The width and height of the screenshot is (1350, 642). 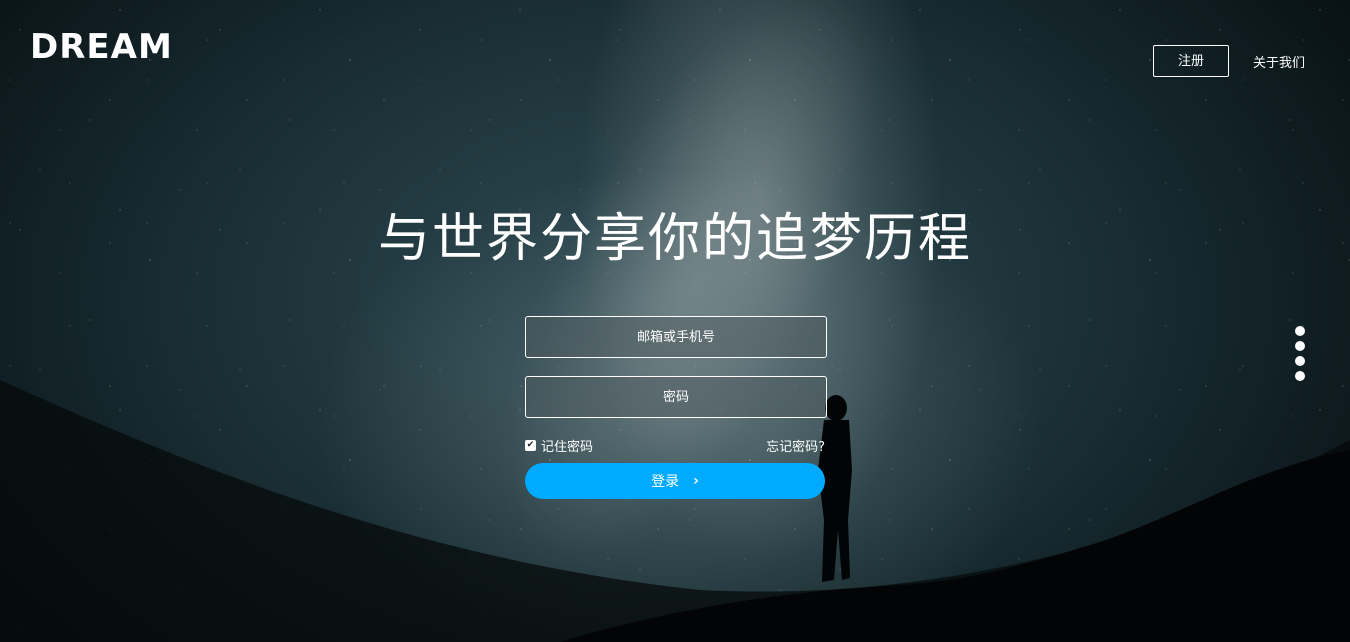 What do you see at coordinates (567, 447) in the screenshot?
I see `remember-password-label: 记住密码` at bounding box center [567, 447].